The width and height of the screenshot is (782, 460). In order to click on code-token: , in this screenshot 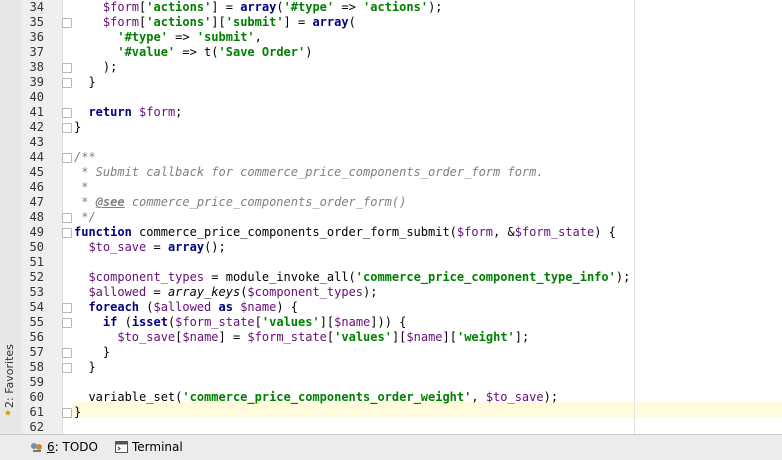, I will do `click(258, 37)`.